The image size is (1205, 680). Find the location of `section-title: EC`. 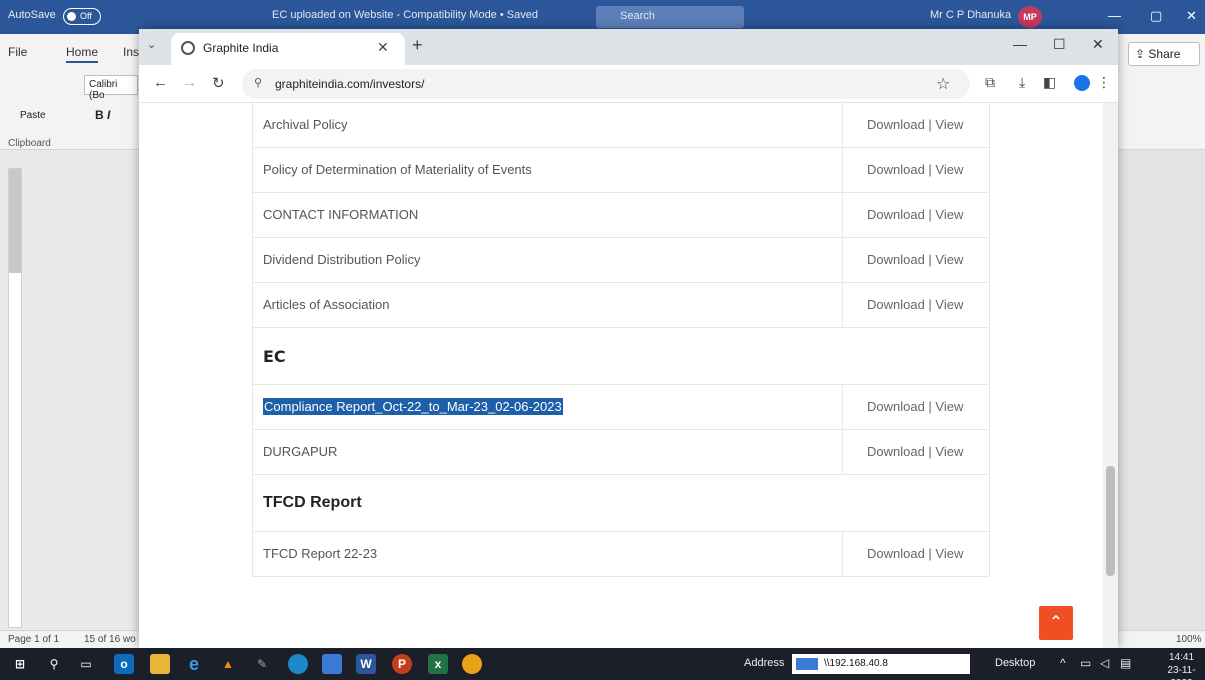

section-title: EC is located at coordinates (274, 356).